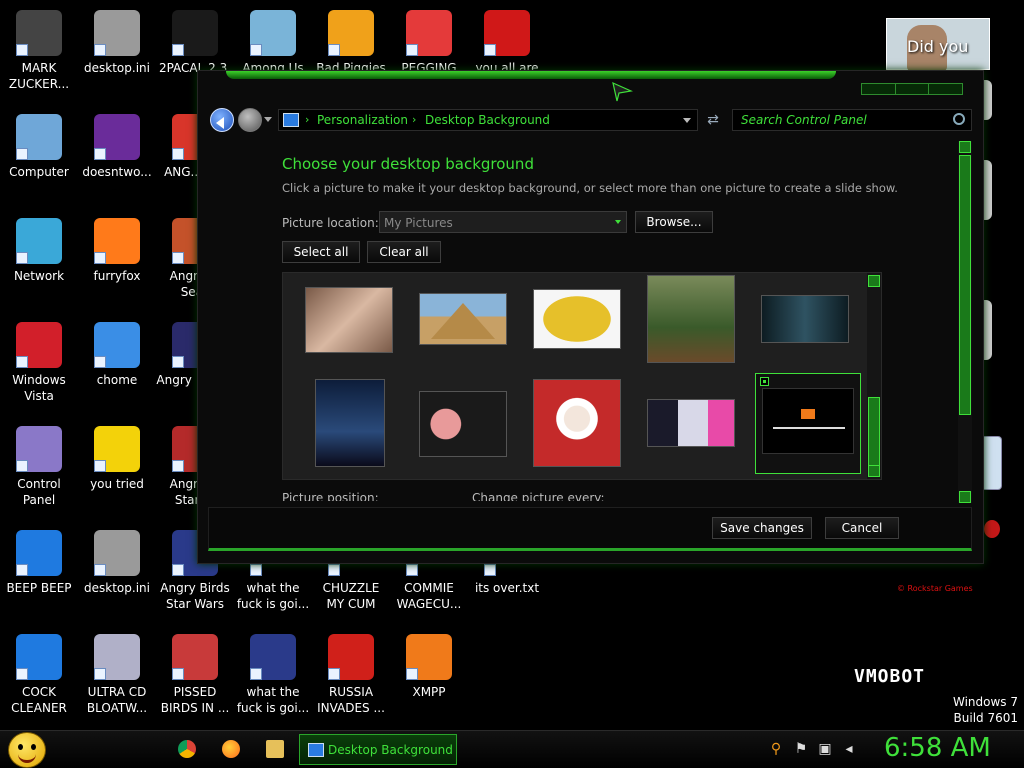 Image resolution: width=1024 pixels, height=768 pixels. What do you see at coordinates (231, 749) in the screenshot?
I see `firefox-icon` at bounding box center [231, 749].